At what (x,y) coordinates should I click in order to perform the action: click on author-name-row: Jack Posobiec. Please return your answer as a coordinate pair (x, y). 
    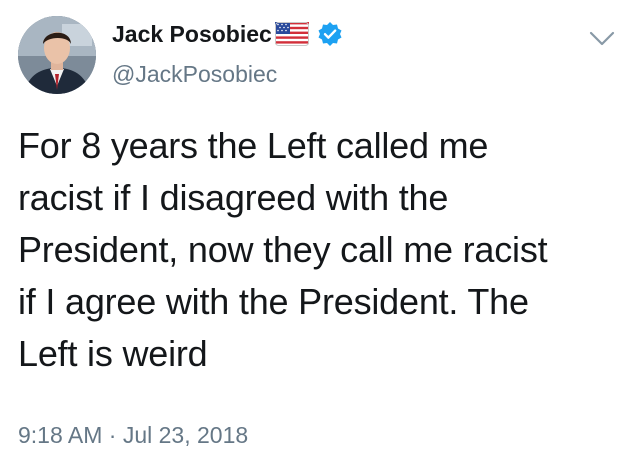
    Looking at the image, I should click on (227, 34).